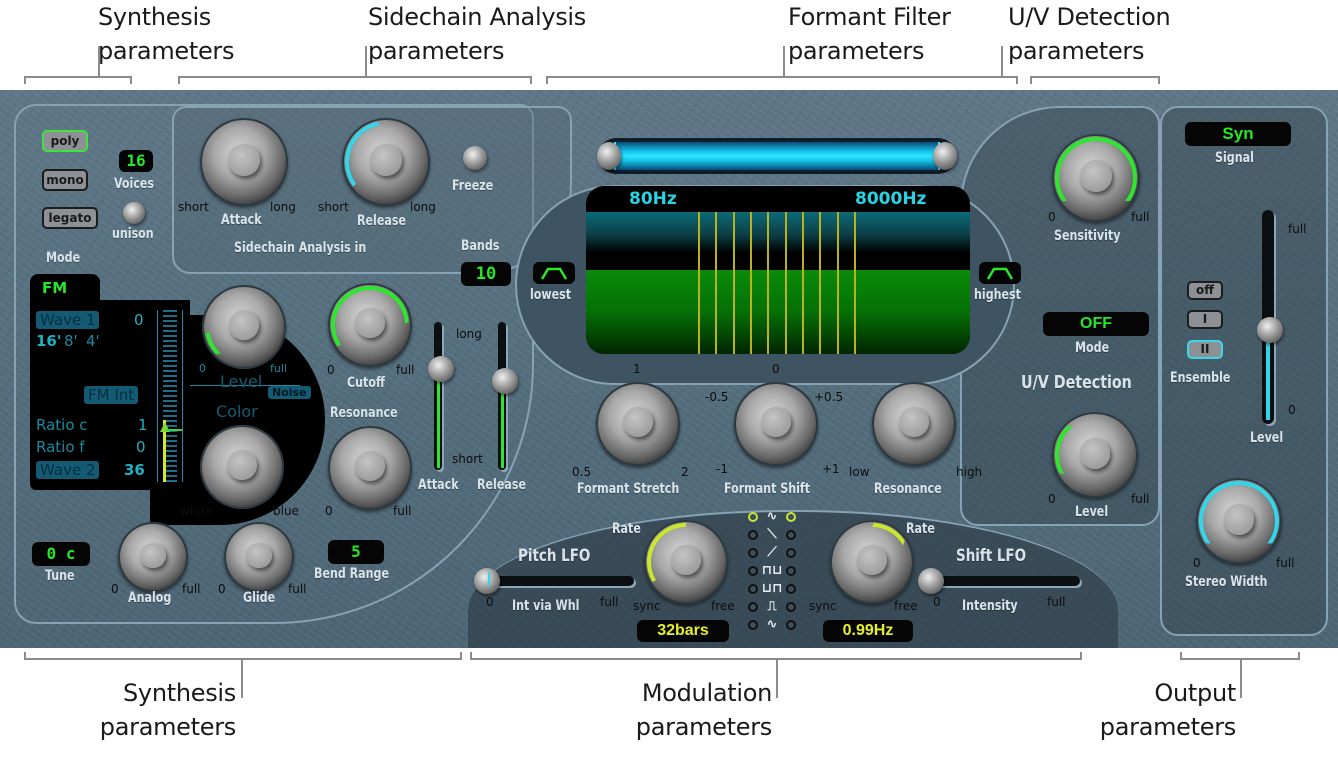  What do you see at coordinates (244, 162) in the screenshot?
I see `sidechain-attack-knob` at bounding box center [244, 162].